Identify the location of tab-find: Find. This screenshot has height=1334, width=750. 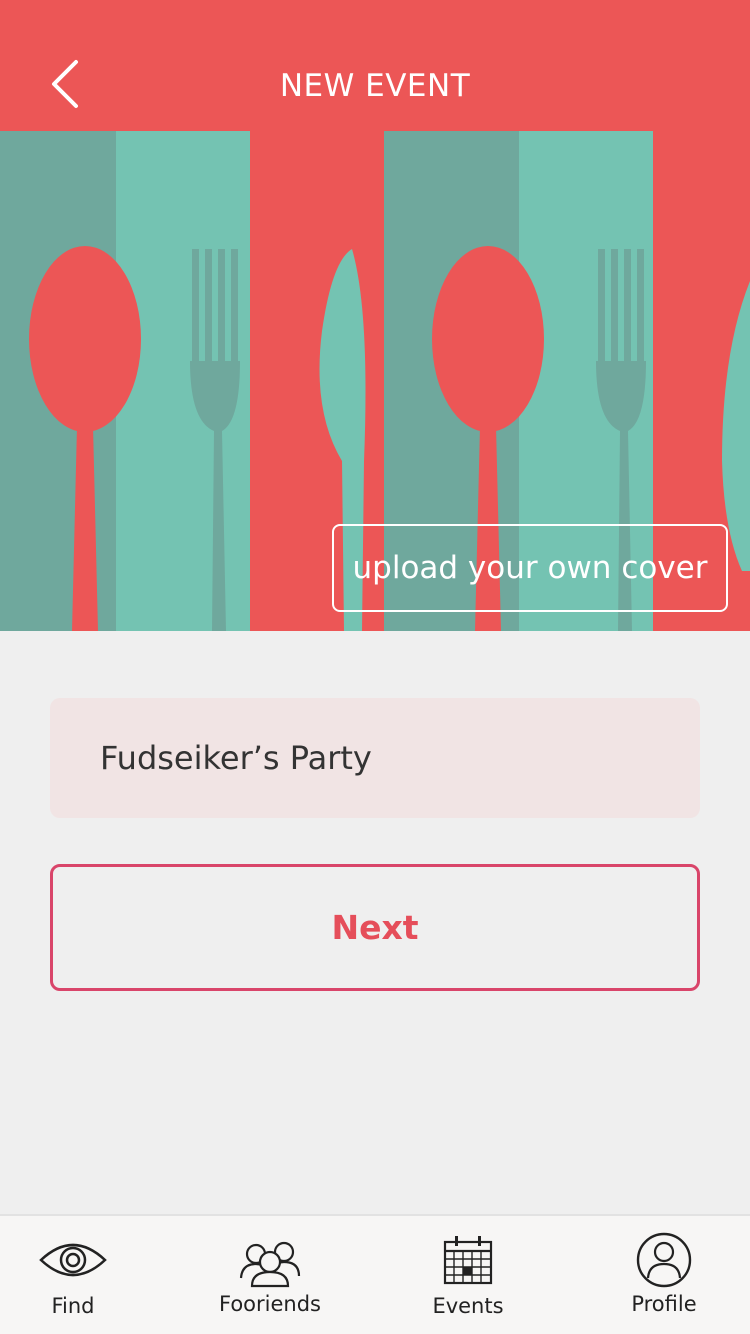
(76, 1275).